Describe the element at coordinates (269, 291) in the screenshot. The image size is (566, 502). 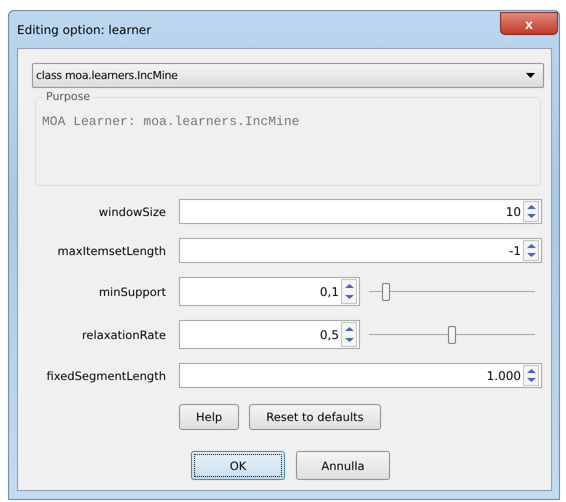
I see `number-field: 0,1` at that location.